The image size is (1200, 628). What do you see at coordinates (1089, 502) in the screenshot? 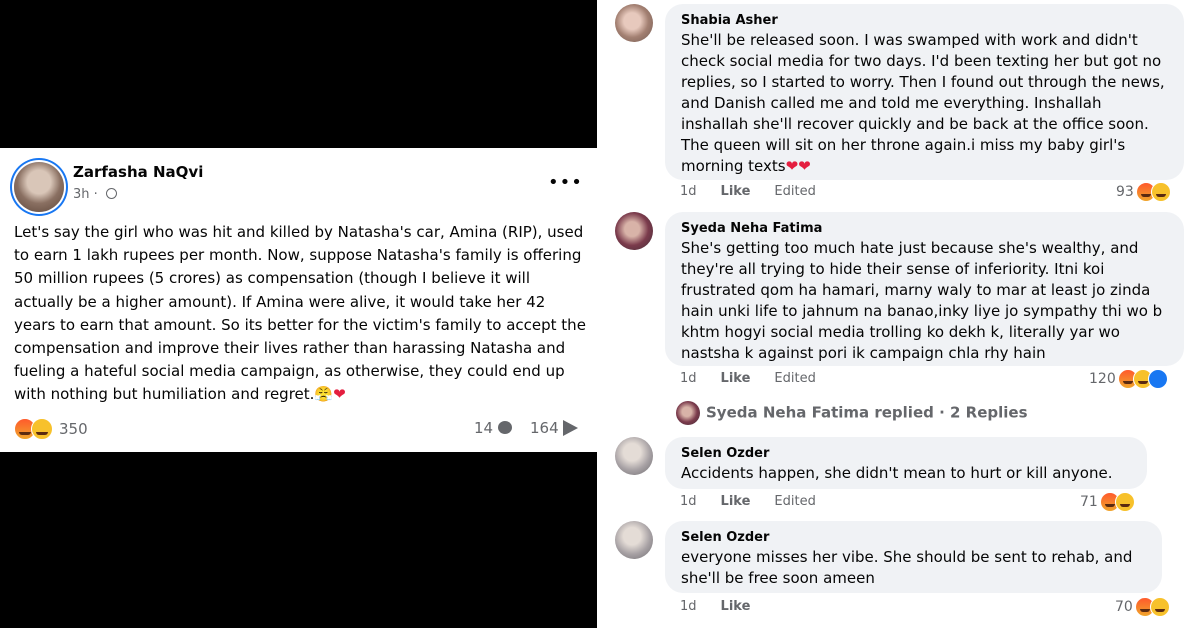
I see `reaction-count: 71` at bounding box center [1089, 502].